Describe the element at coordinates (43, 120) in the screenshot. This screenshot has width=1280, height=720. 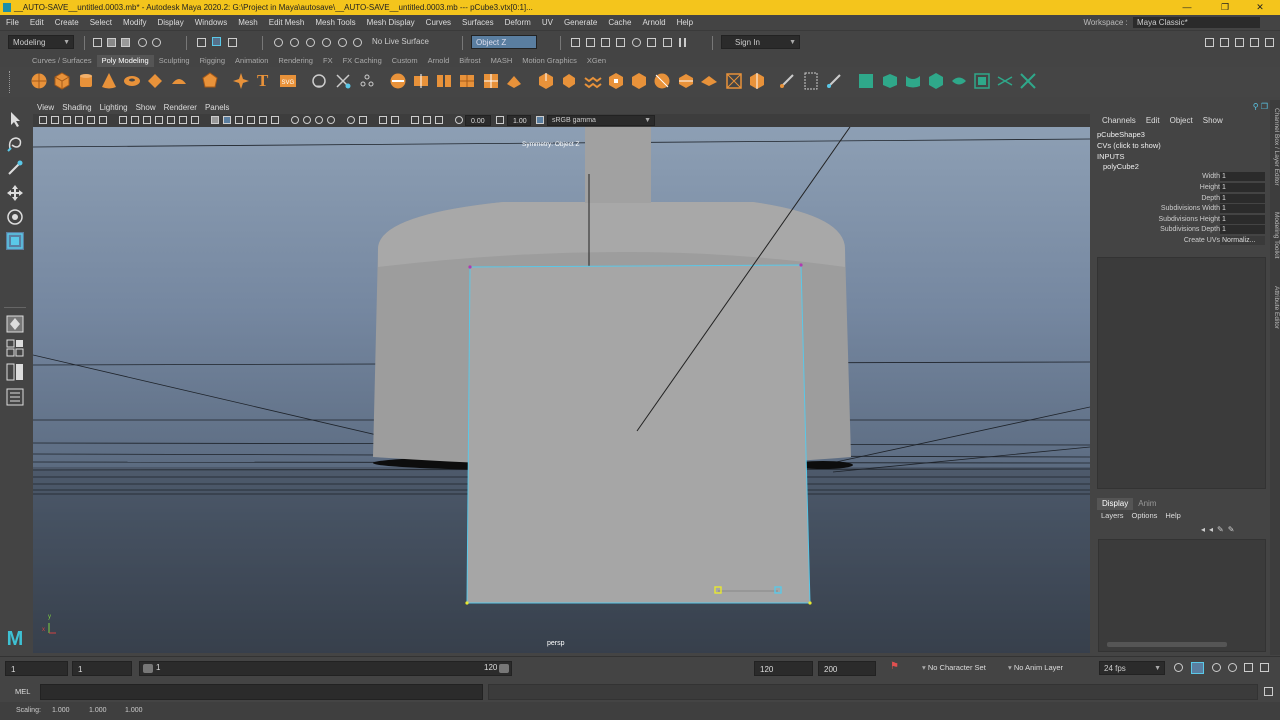
I see `camera-select-icon` at that location.